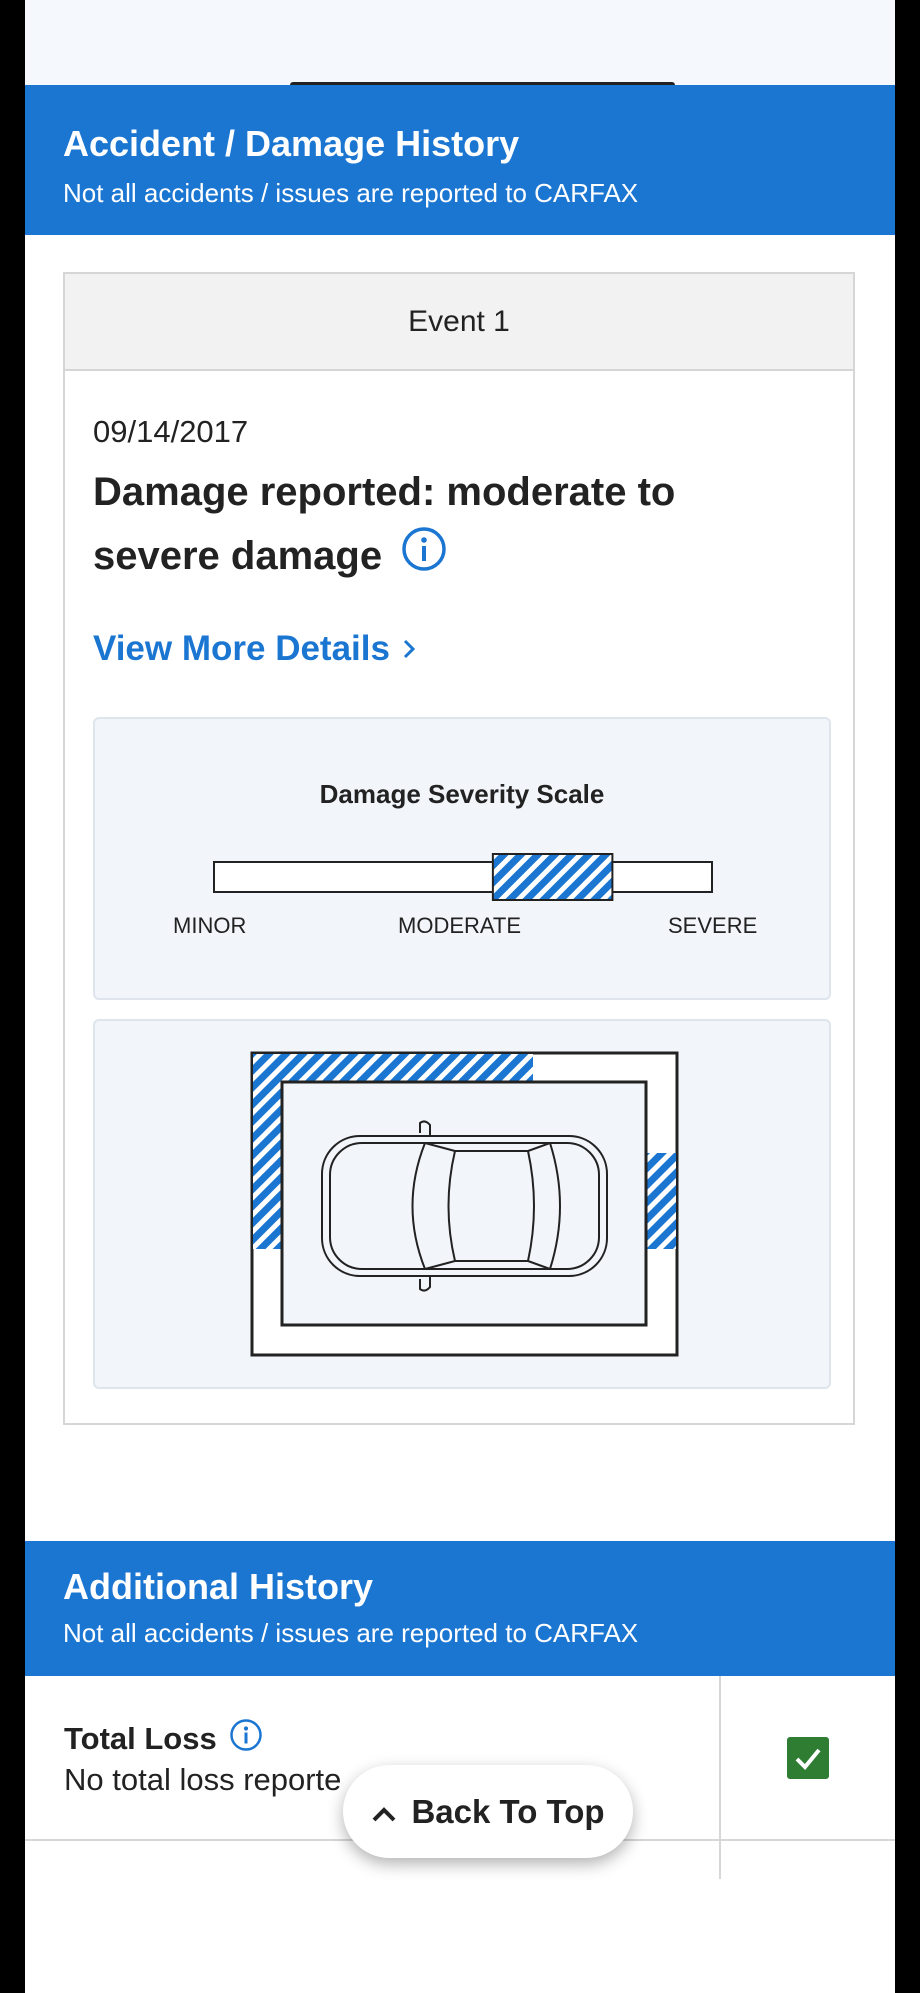 The width and height of the screenshot is (920, 1993). What do you see at coordinates (661, 1201) in the screenshot?
I see `damage-zone-right` at bounding box center [661, 1201].